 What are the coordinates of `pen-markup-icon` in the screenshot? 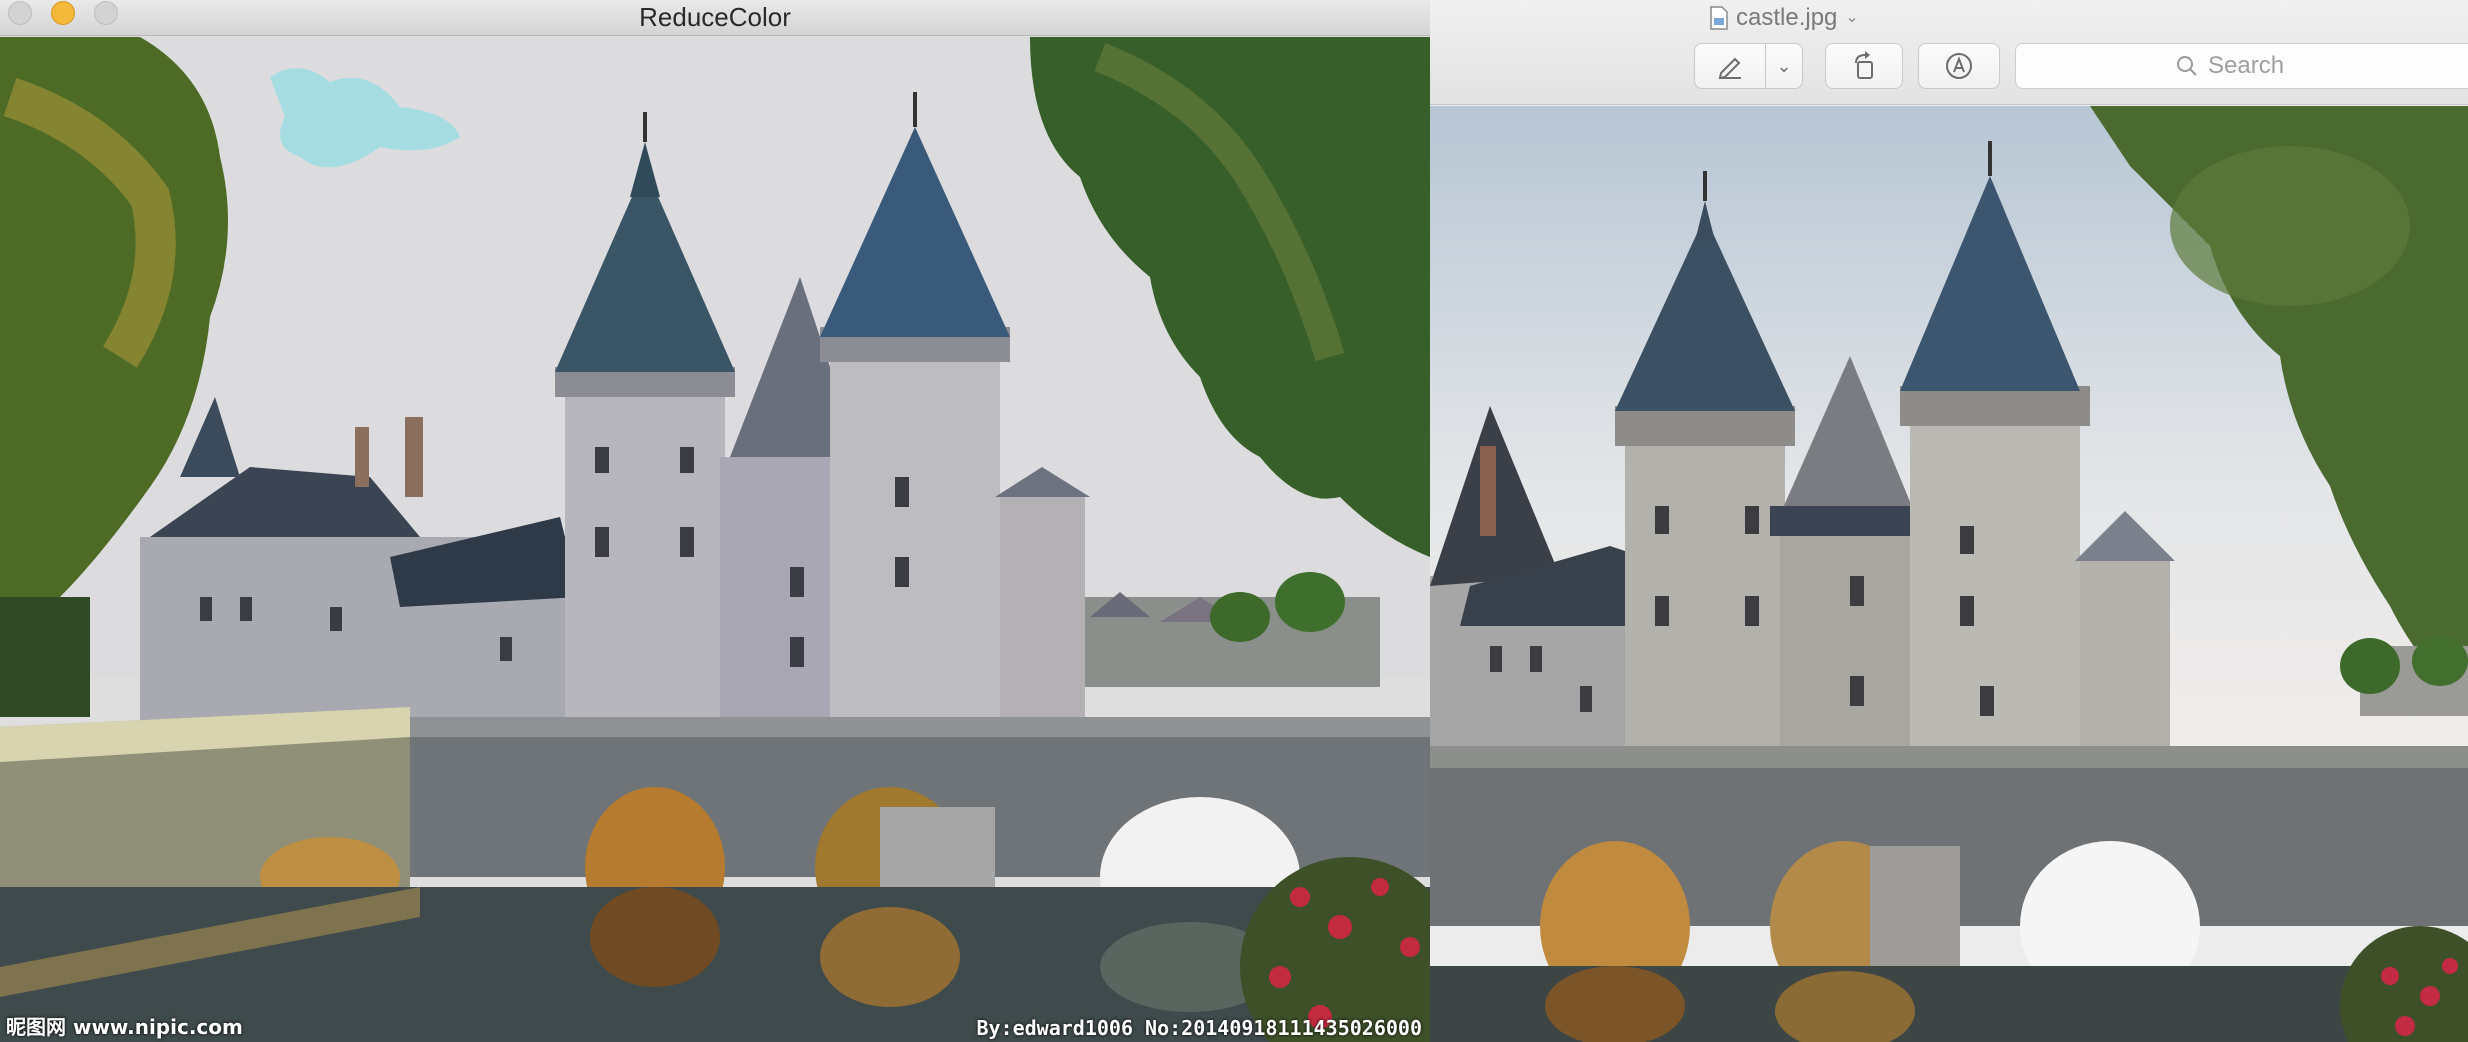 It's located at (1729, 68).